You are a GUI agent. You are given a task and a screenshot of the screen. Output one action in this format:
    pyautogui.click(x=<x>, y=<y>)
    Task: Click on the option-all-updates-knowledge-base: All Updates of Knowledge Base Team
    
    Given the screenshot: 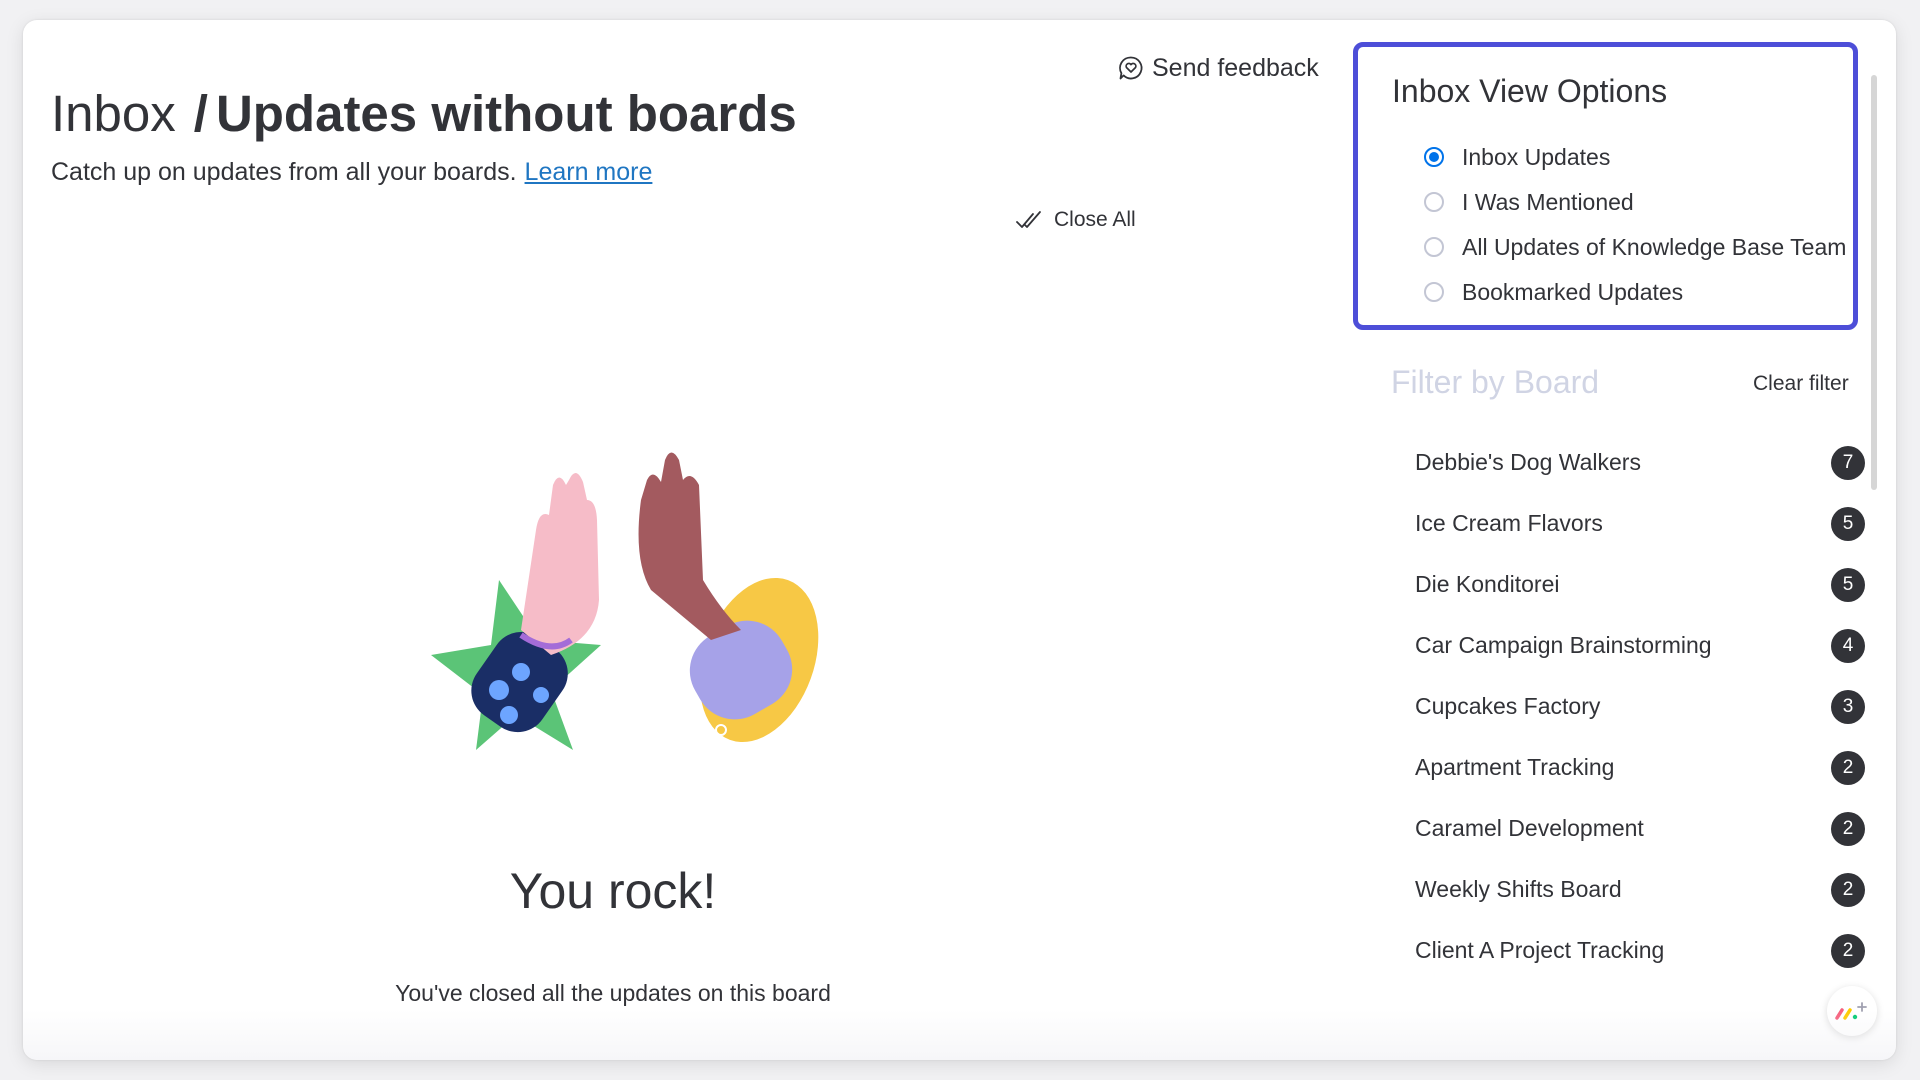 What is the action you would take?
    pyautogui.click(x=1635, y=247)
    